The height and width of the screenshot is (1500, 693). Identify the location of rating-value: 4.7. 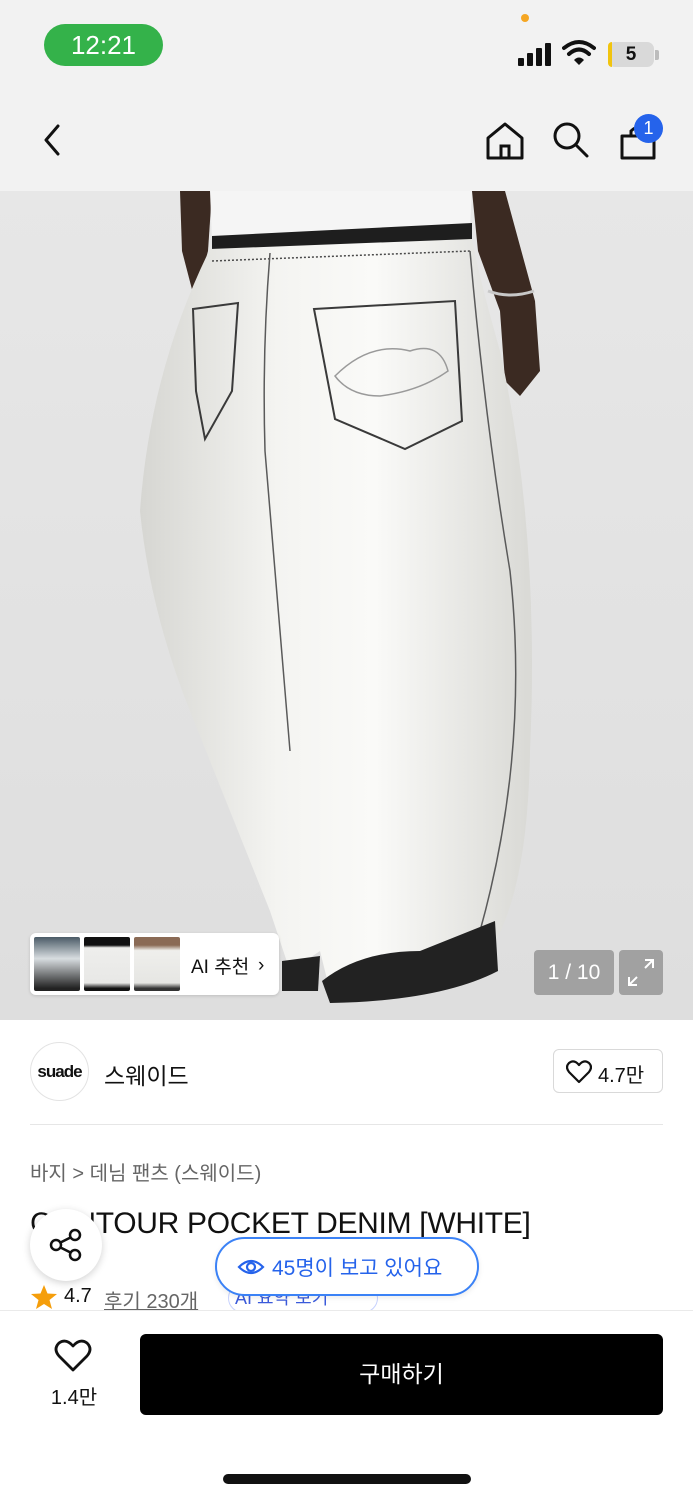
(78, 1296).